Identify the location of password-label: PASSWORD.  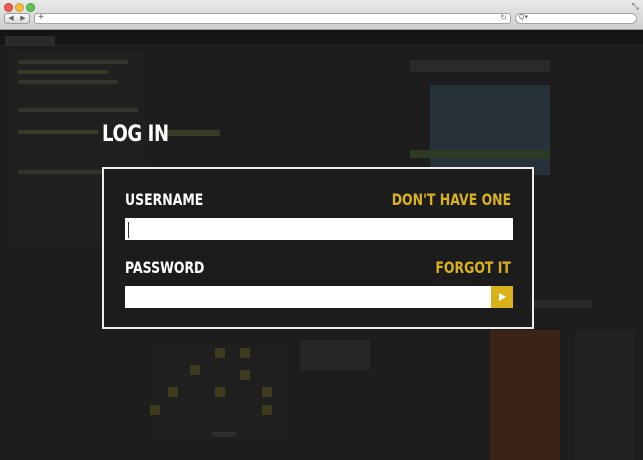
(165, 267).